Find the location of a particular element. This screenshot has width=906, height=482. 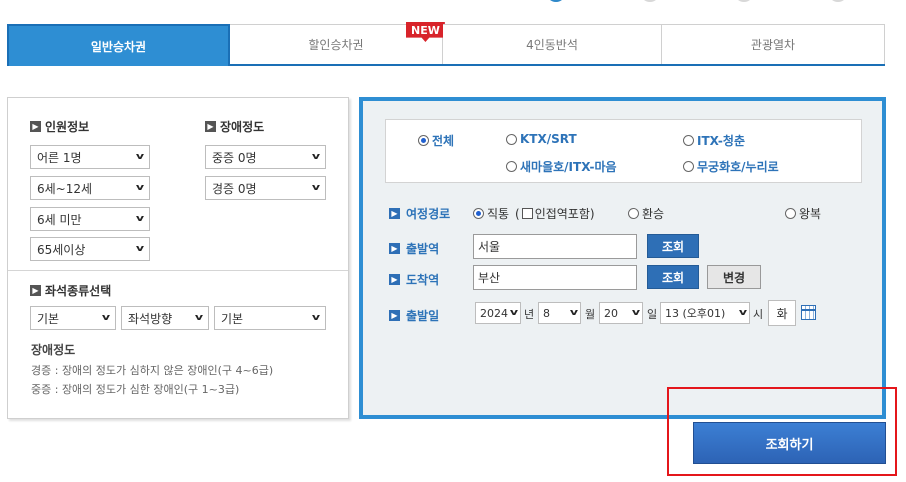

departure-date-label: ▶ 출발일 is located at coordinates (414, 315).